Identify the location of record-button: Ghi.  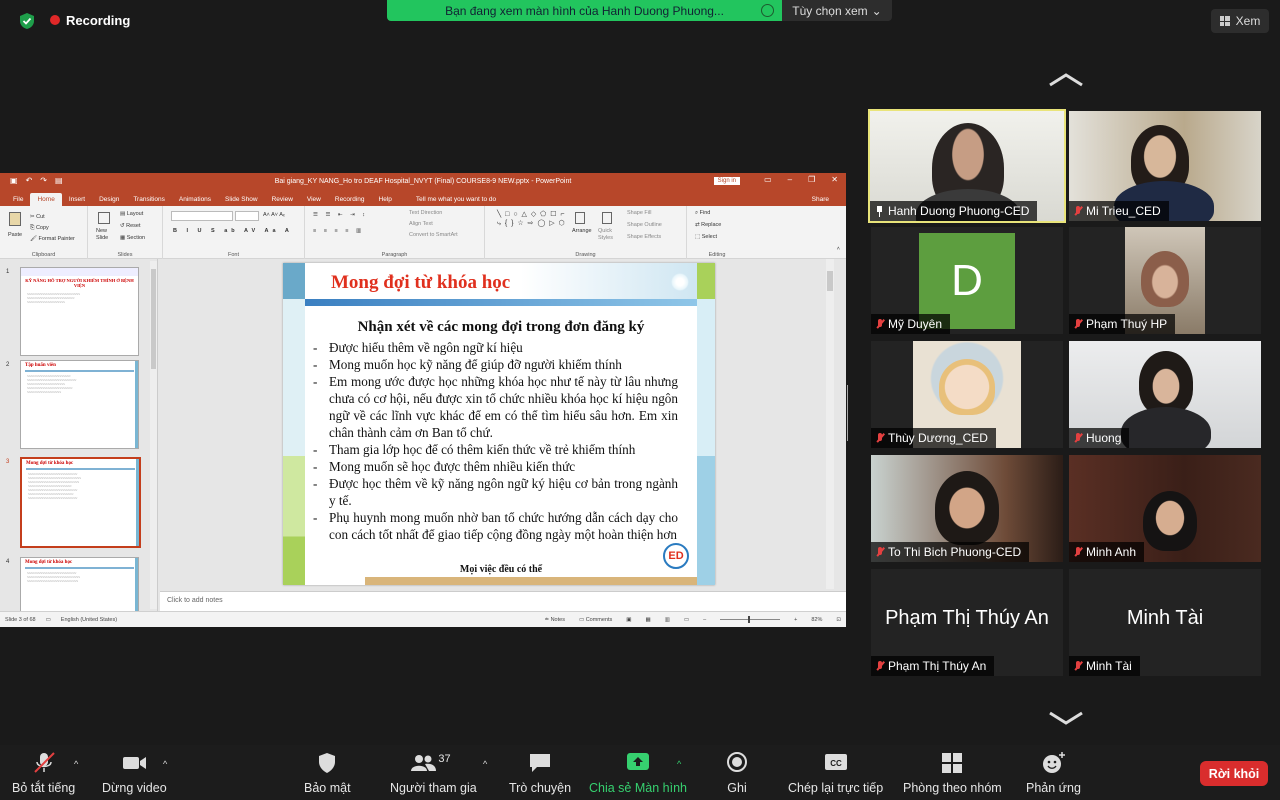
(737, 774).